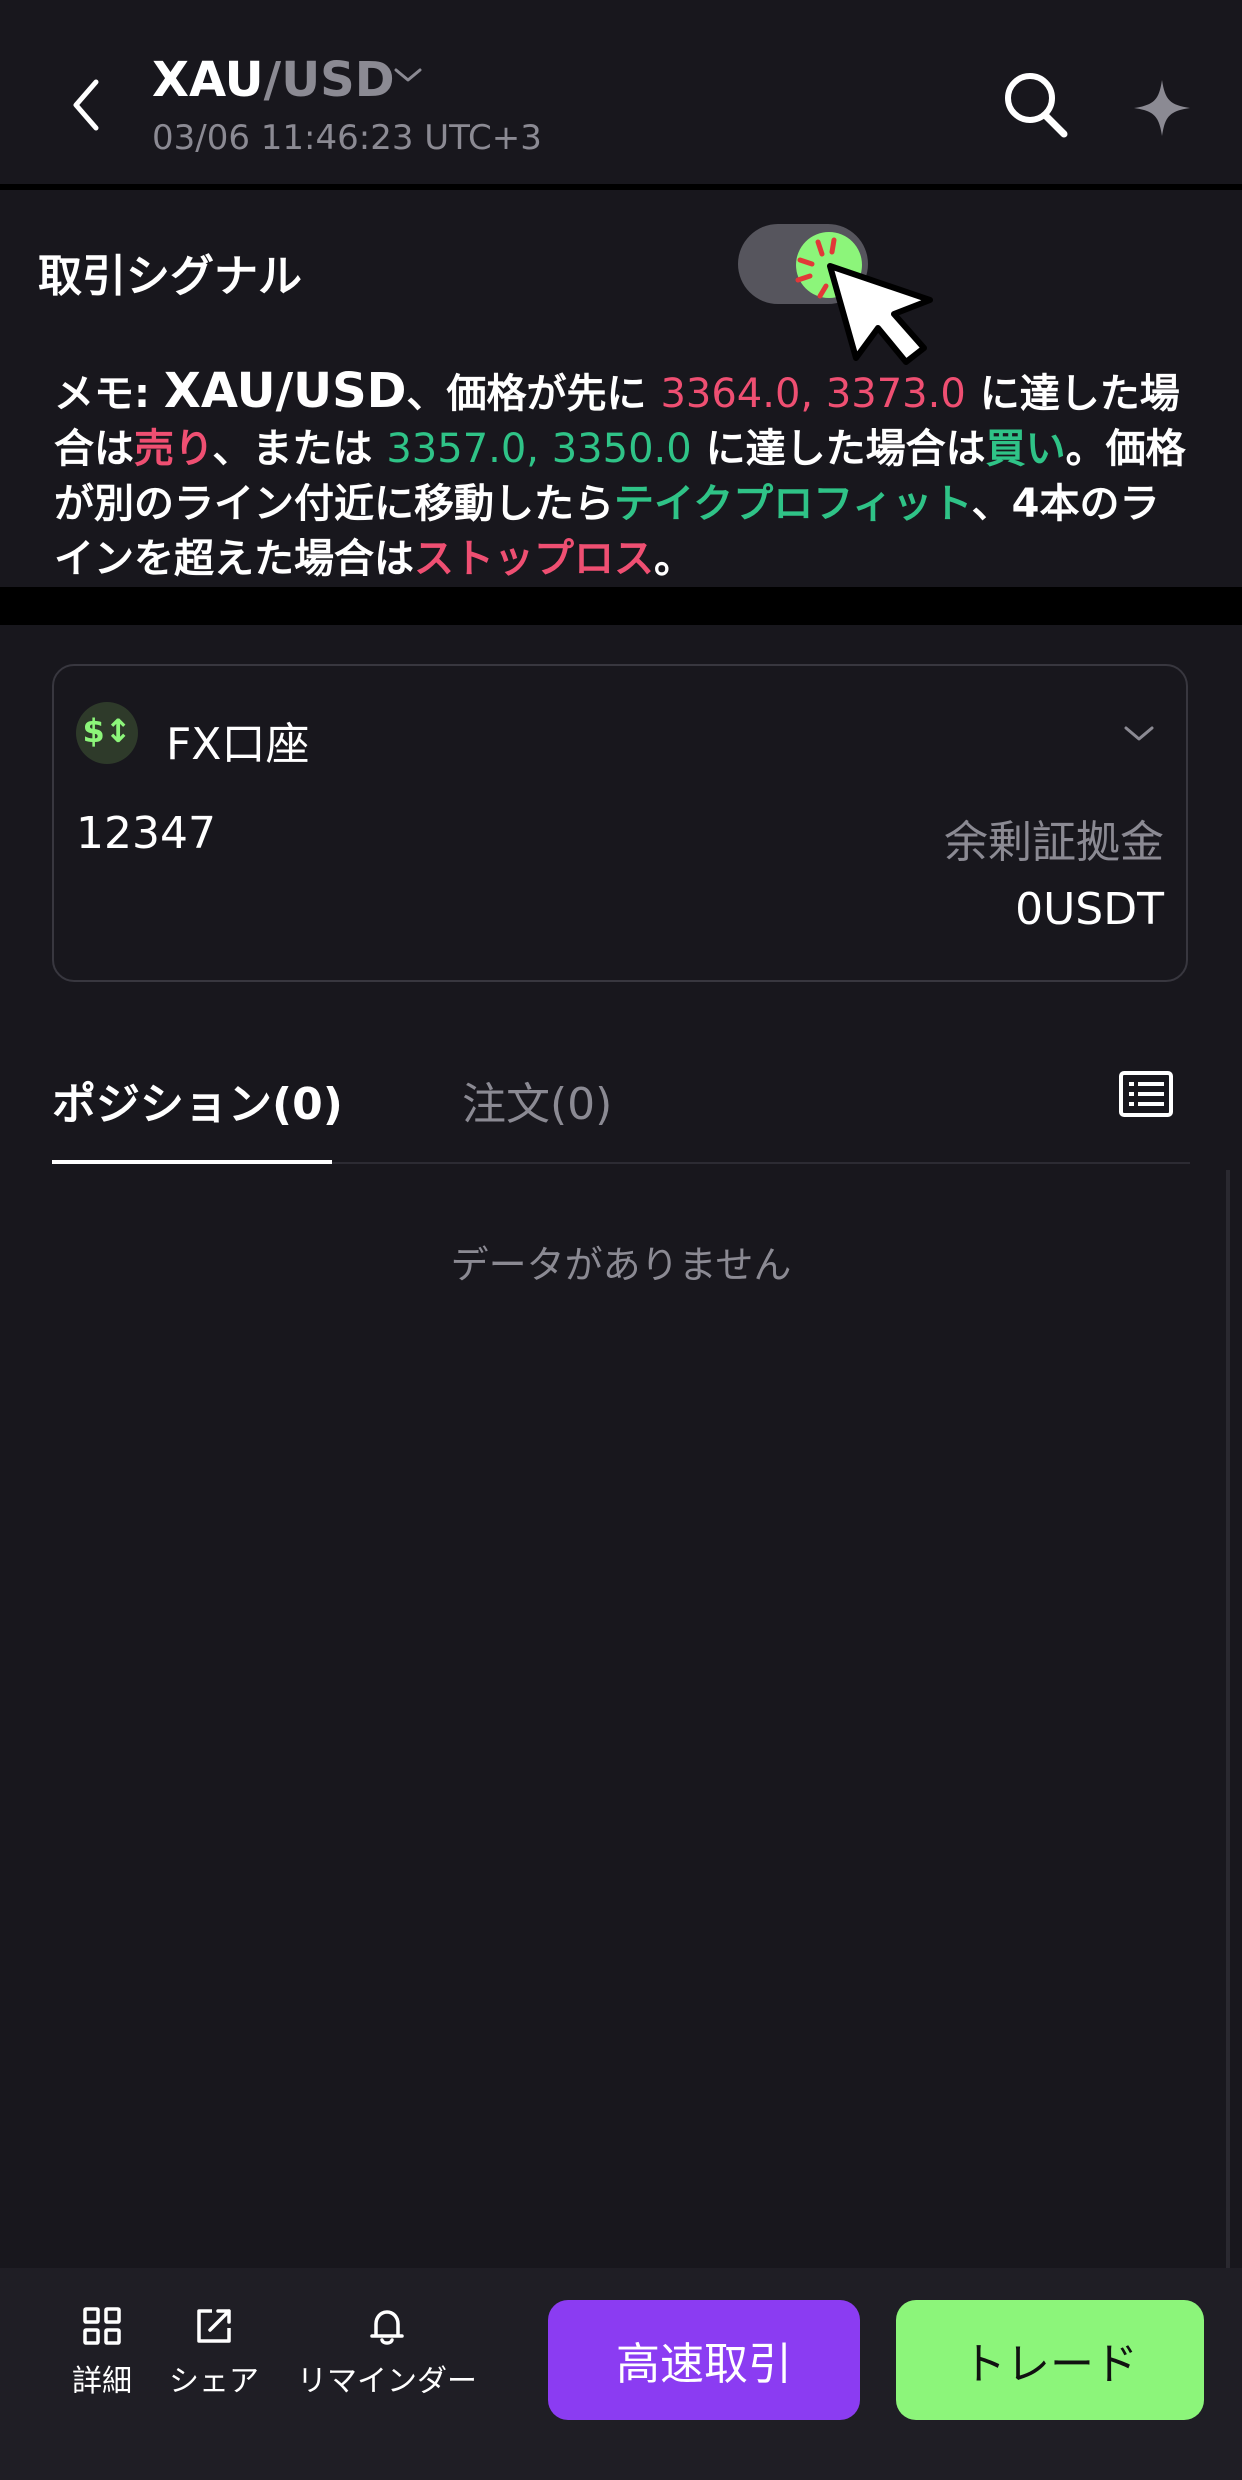 The width and height of the screenshot is (1242, 2480). Describe the element at coordinates (621, 1265) in the screenshot. I see `empty-state-text: データがありません` at that location.